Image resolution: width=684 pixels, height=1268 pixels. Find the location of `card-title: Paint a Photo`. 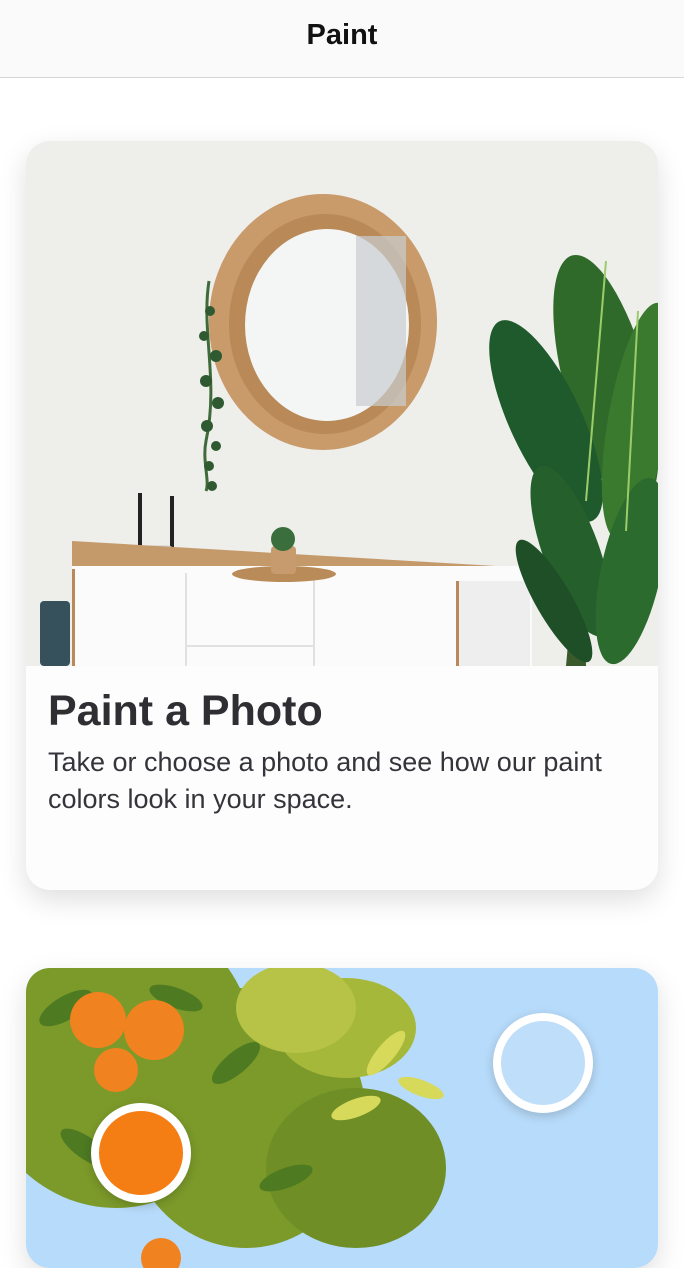

card-title: Paint a Photo is located at coordinates (185, 711).